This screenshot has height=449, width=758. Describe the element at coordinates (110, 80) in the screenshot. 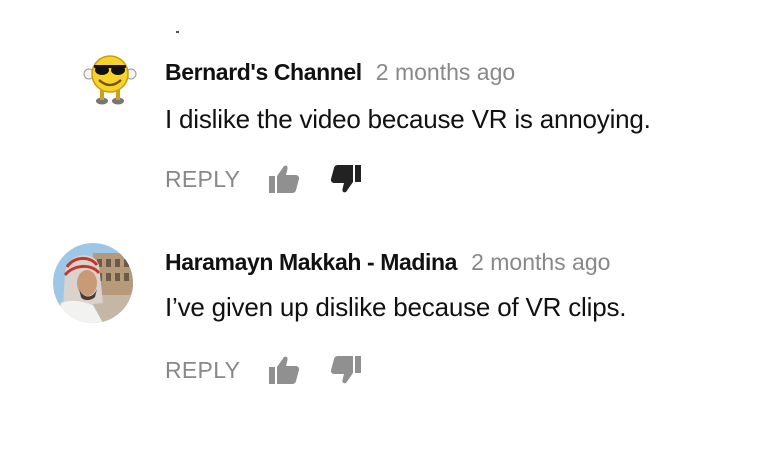

I see `sunglasses-smiley-icon` at that location.